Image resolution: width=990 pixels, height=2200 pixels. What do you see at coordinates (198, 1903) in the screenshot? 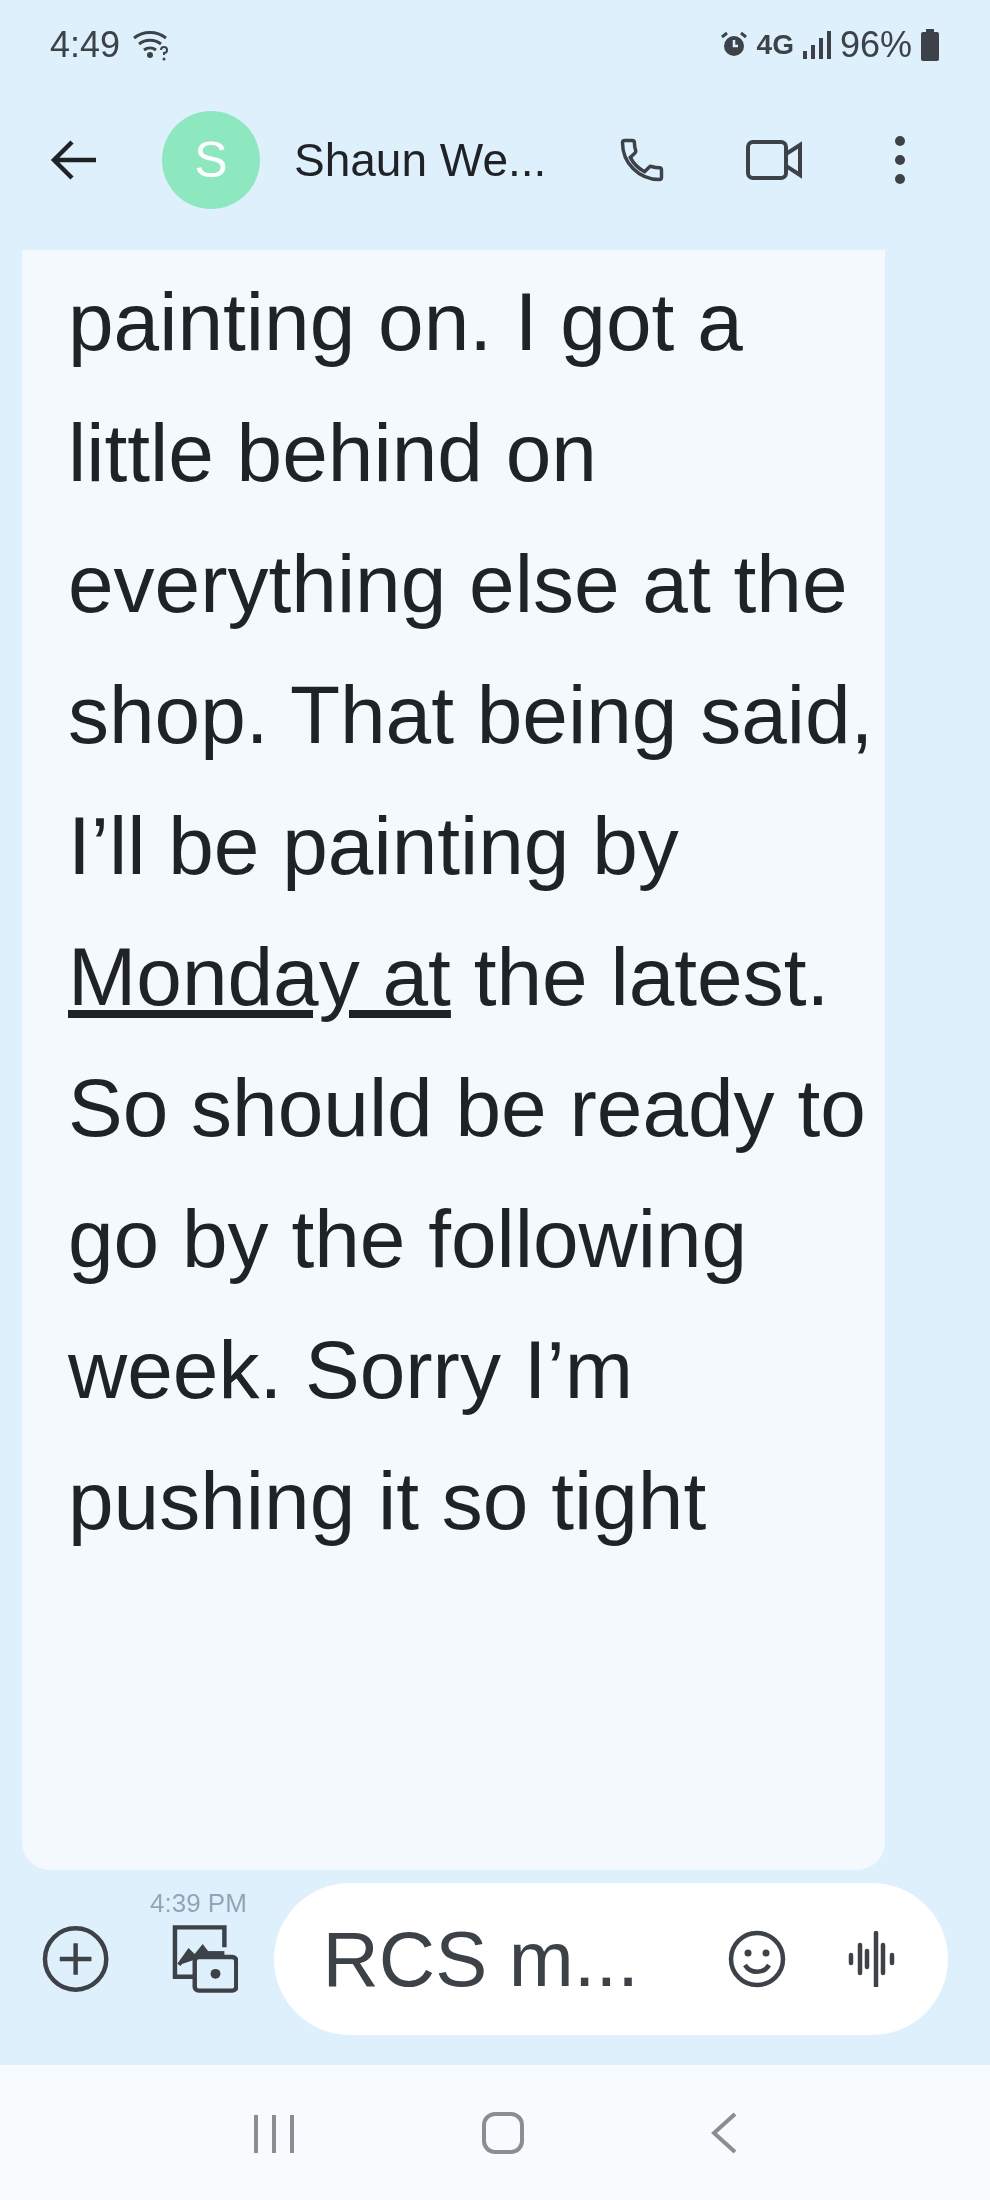
I see `message-time: 4:39 PM` at bounding box center [198, 1903].